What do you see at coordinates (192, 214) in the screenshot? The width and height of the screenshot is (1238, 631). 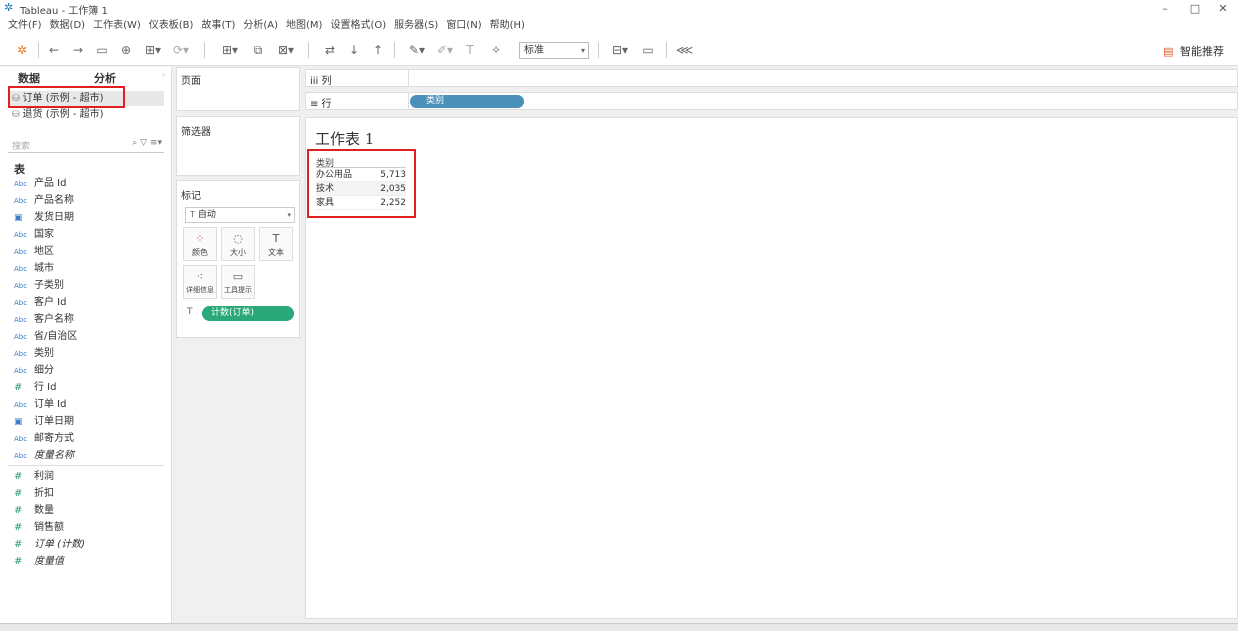 I see `text-mark-icon: T` at bounding box center [192, 214].